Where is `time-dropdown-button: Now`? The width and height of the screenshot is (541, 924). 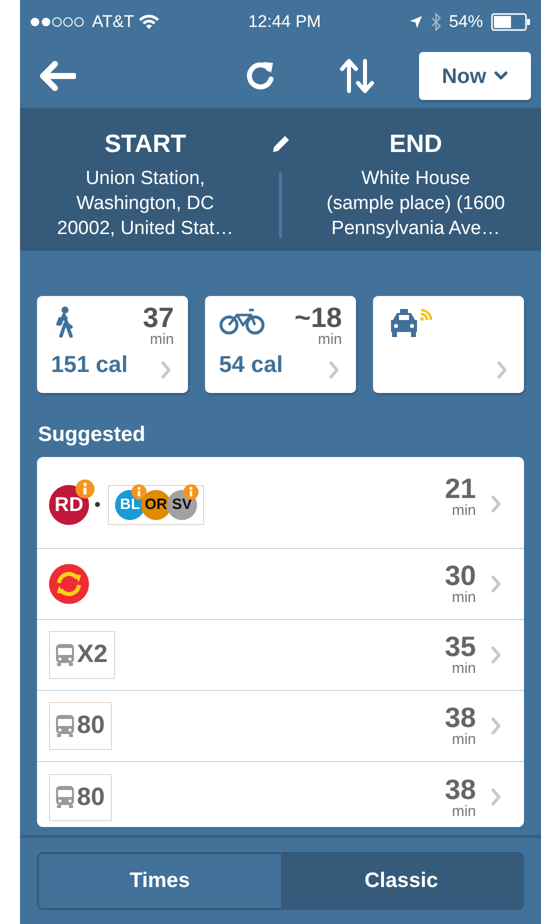
time-dropdown-button: Now is located at coordinates (475, 76).